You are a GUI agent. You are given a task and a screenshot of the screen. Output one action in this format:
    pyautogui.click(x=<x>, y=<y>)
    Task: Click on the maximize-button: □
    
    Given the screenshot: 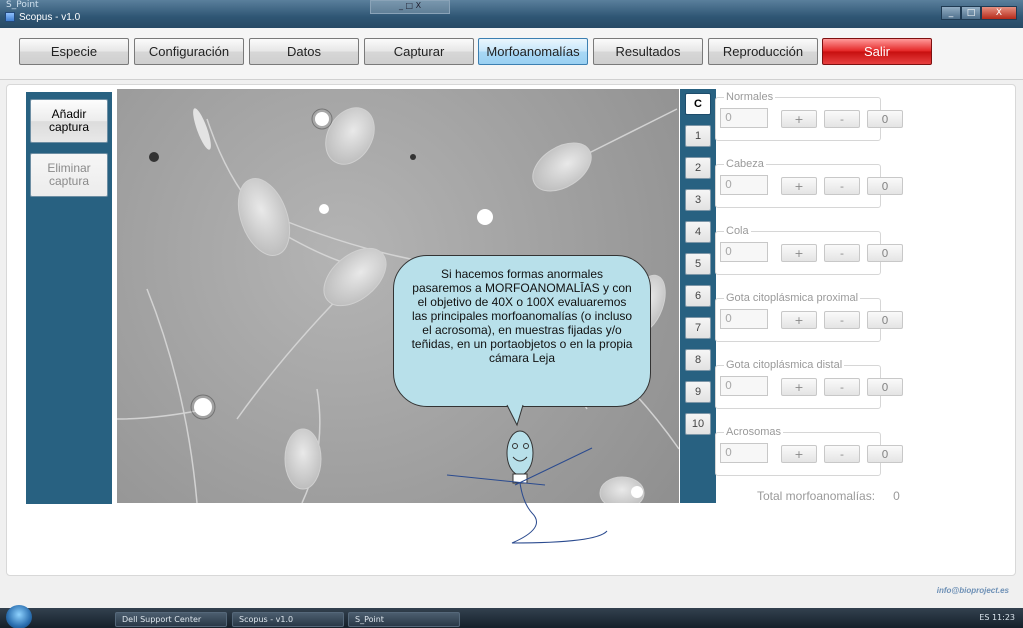 What is the action you would take?
    pyautogui.click(x=971, y=13)
    